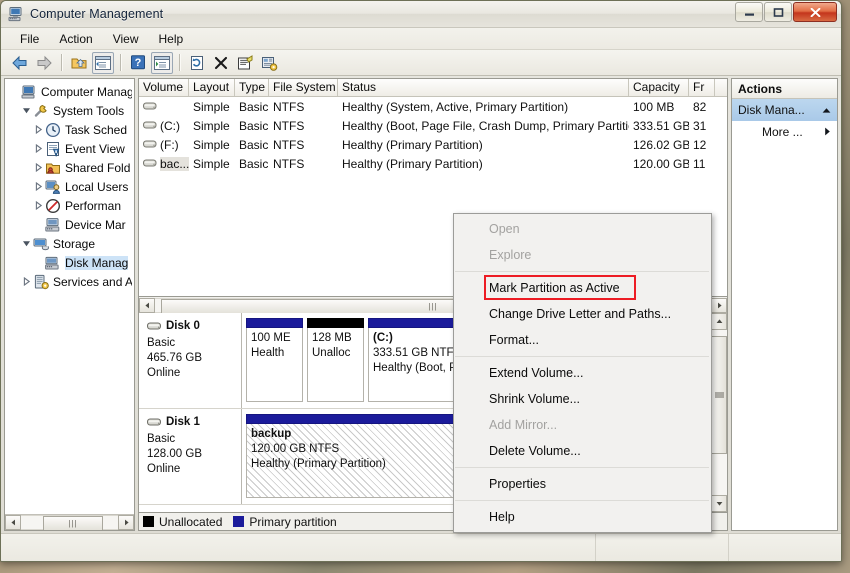 The image size is (850, 573). I want to click on volume-column-header-file-system: File System, so click(303, 87).